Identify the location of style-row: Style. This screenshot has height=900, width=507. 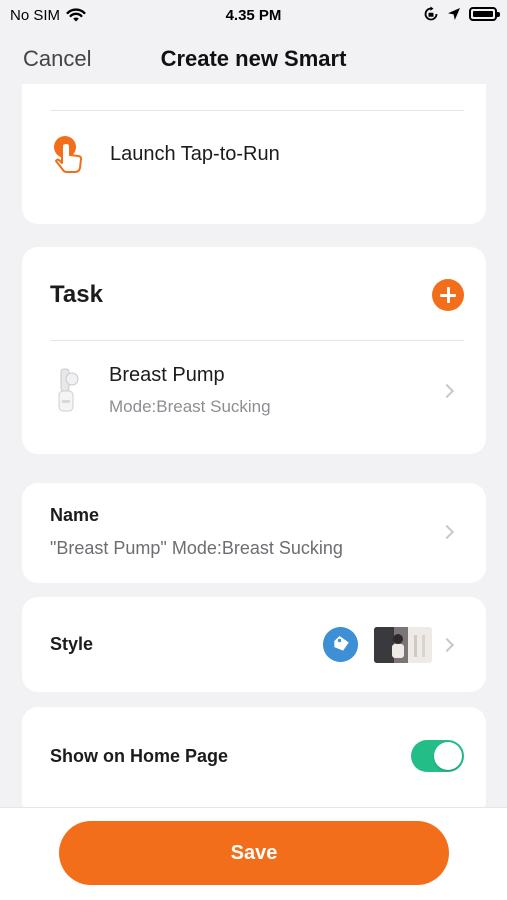
(254, 644).